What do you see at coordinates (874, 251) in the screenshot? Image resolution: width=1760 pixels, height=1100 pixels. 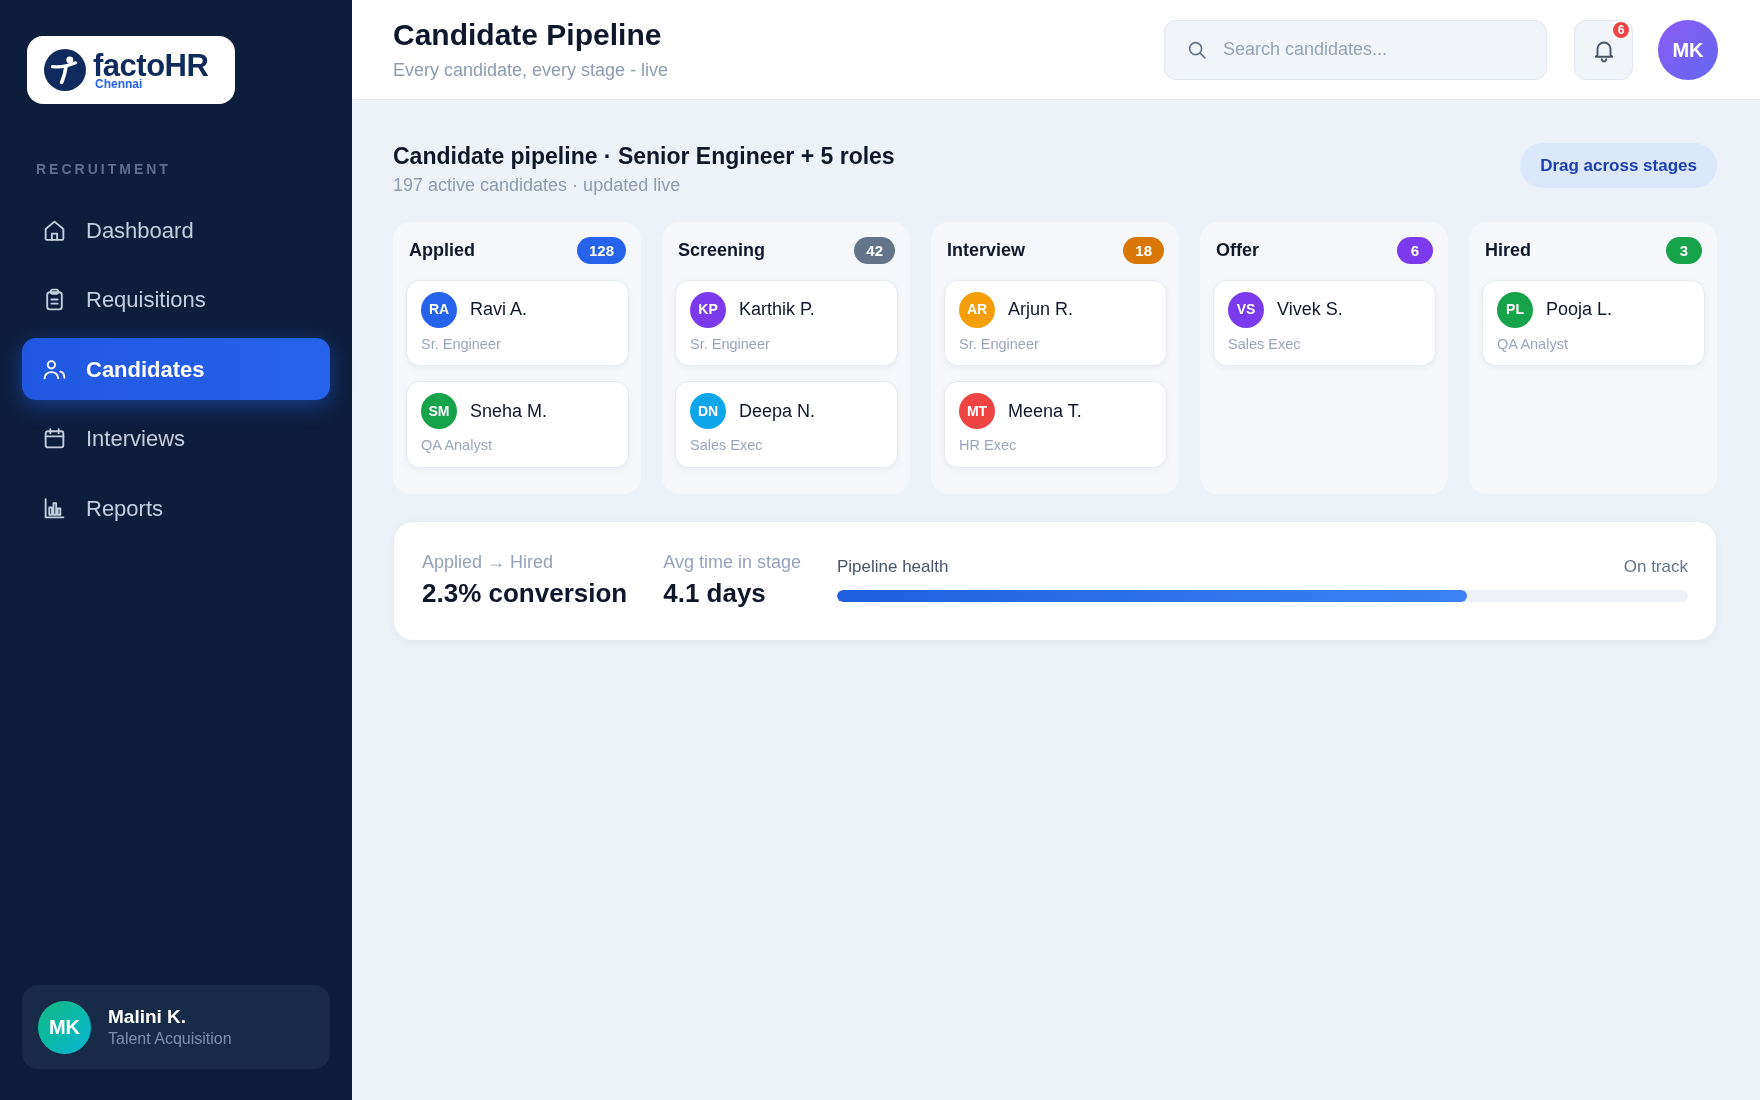 I see `stage-count: 42` at bounding box center [874, 251].